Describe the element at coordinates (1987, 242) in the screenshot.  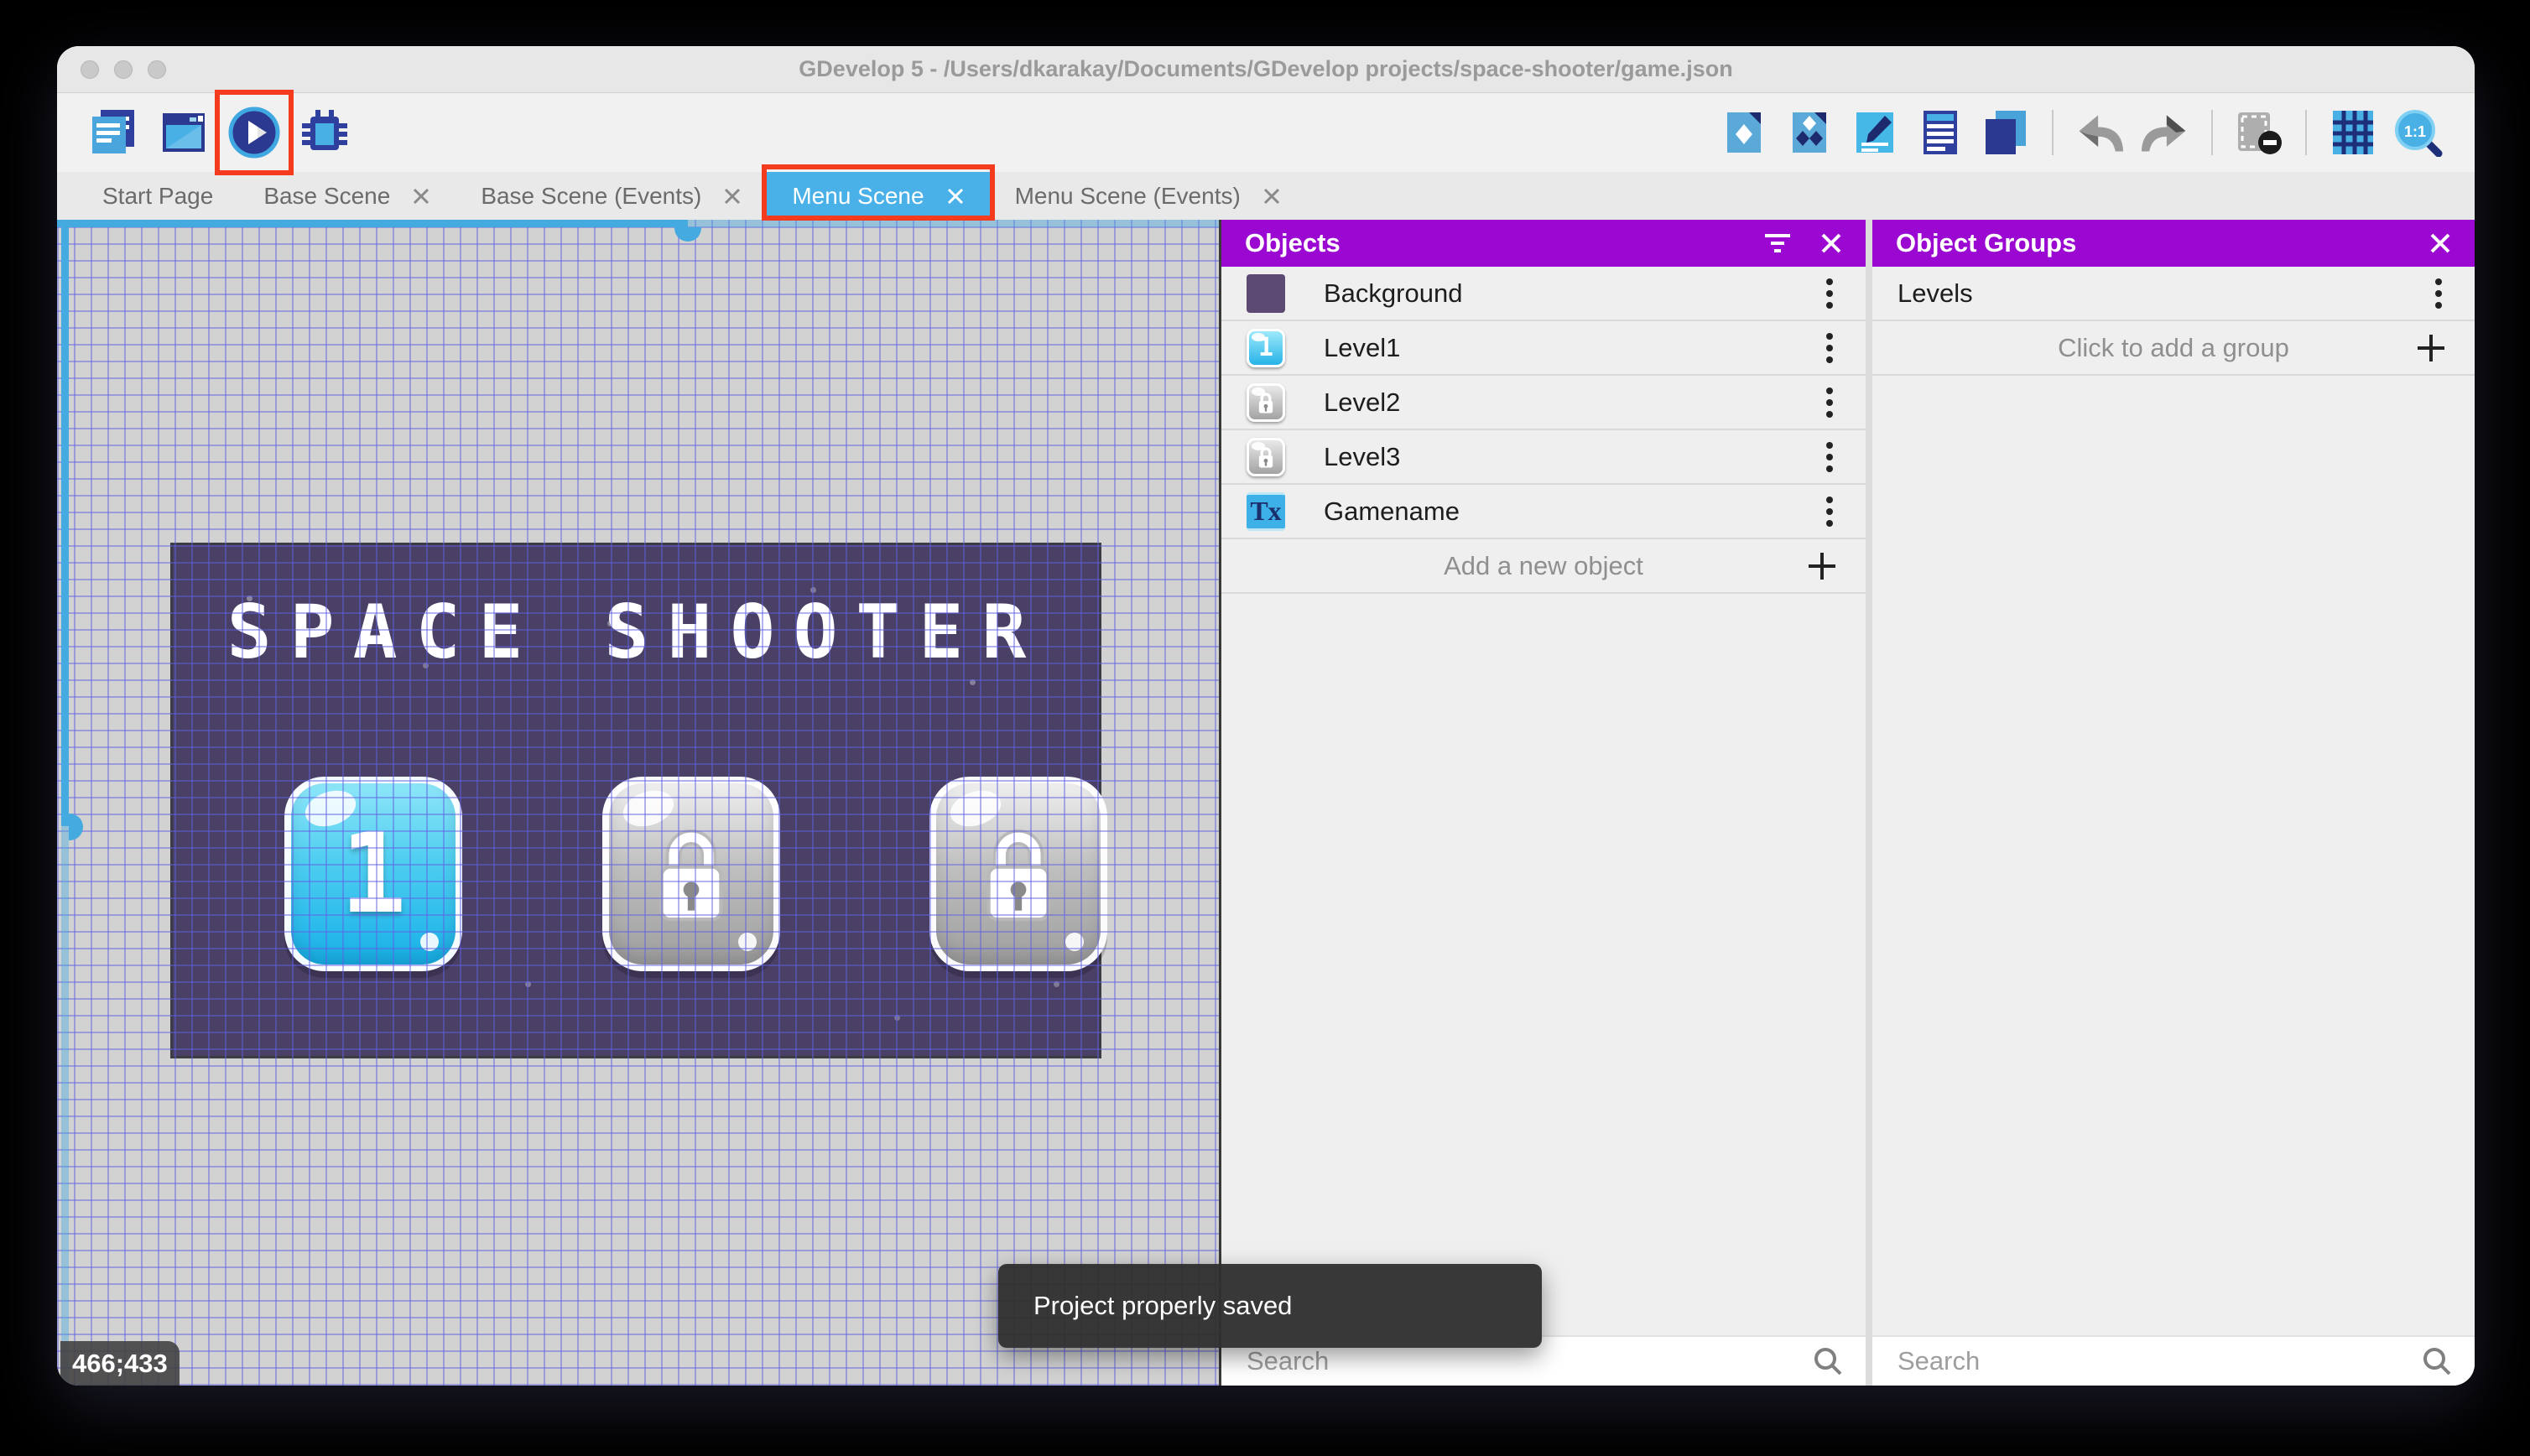
I see `object-groups-panel-title: Object Groups` at that location.